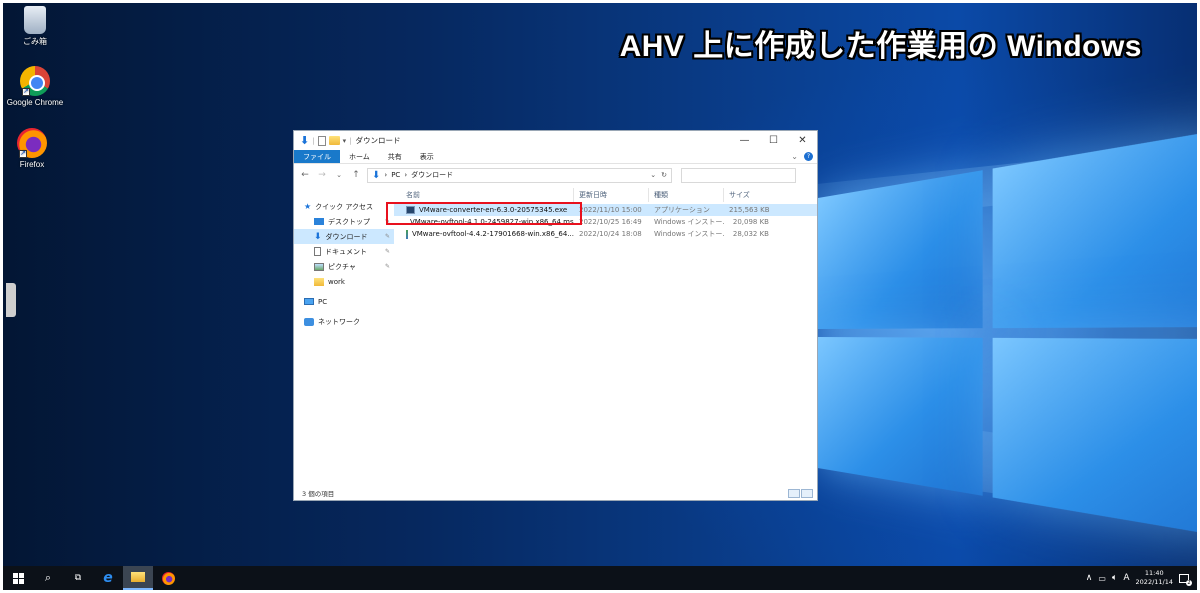 This screenshot has width=1200, height=593. What do you see at coordinates (349, 221) in the screenshot?
I see `nav-item-label: デスクトップ` at bounding box center [349, 221].